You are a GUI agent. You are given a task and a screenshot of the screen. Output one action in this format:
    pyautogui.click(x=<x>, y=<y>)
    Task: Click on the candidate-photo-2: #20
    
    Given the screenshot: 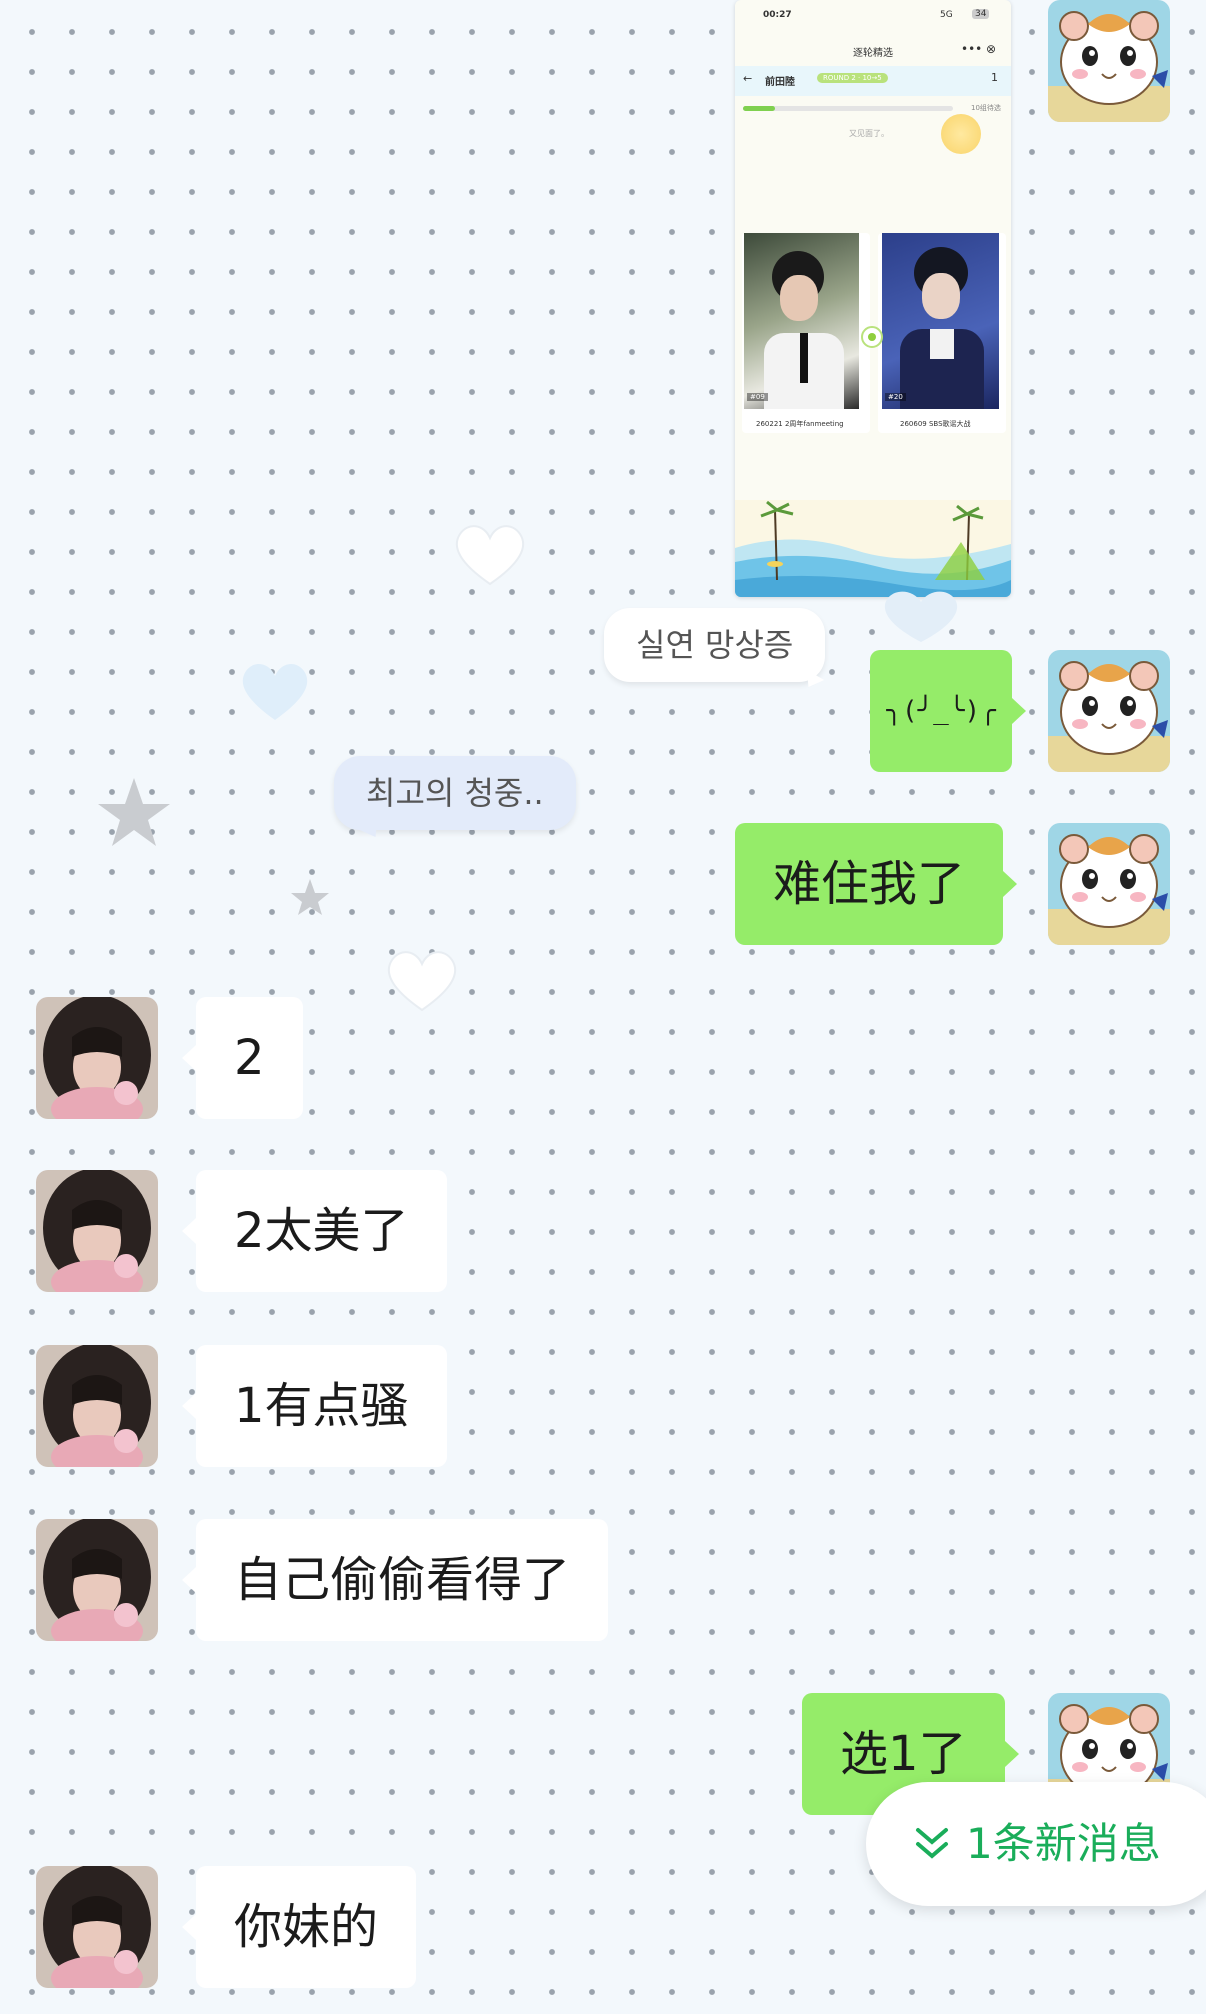 What is the action you would take?
    pyautogui.click(x=940, y=321)
    